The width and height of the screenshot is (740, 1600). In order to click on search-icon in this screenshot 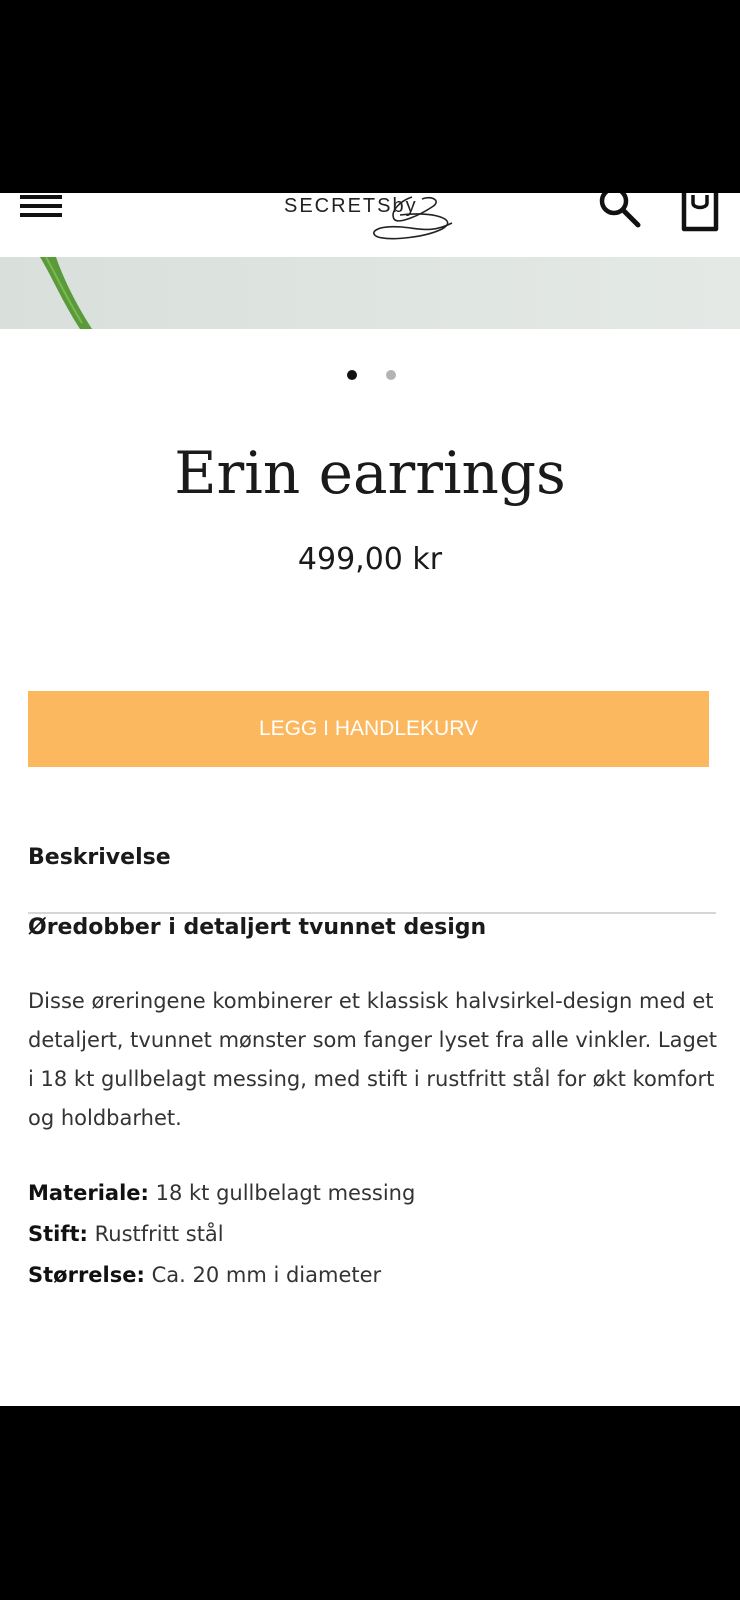, I will do `click(622, 213)`.